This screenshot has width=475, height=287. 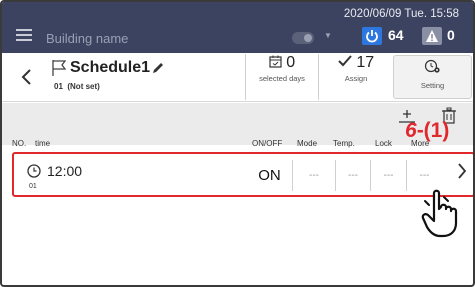 What do you see at coordinates (65, 171) in the screenshot?
I see `row-time: 12:00` at bounding box center [65, 171].